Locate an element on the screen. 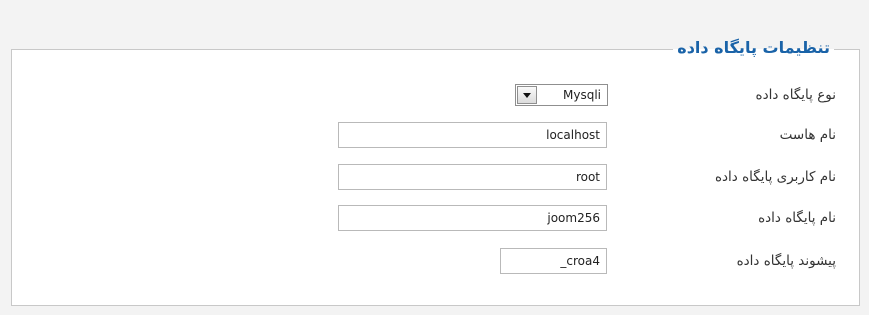 The width and height of the screenshot is (869, 315). username-label: نام کاربری پایگاه داده is located at coordinates (775, 177).